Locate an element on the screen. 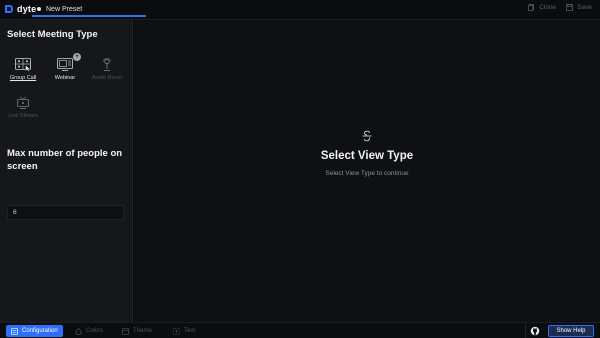 Image resolution: width=600 pixels, height=338 pixels. group-call-icon is located at coordinates (23, 65).